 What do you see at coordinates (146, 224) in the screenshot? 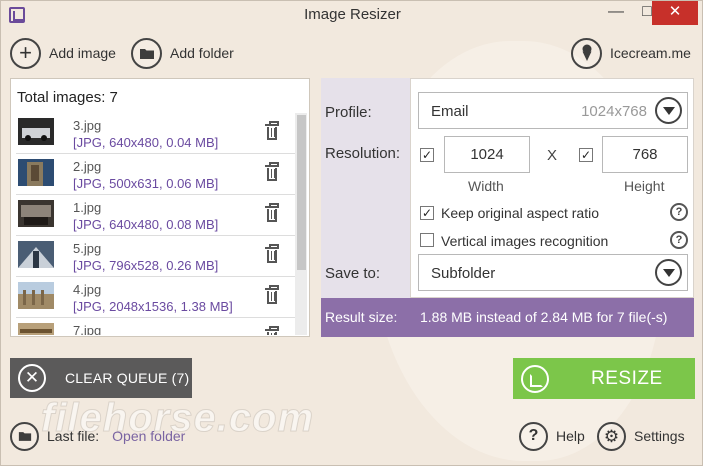
I see `file-meta: [JPG, 640x480, 0.08 MB]` at bounding box center [146, 224].